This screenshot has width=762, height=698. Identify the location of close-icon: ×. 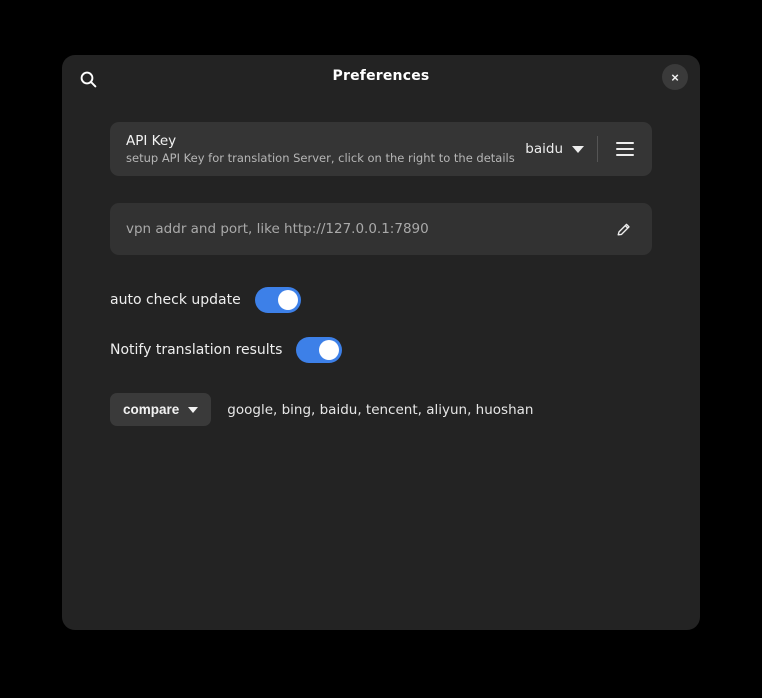
(675, 77).